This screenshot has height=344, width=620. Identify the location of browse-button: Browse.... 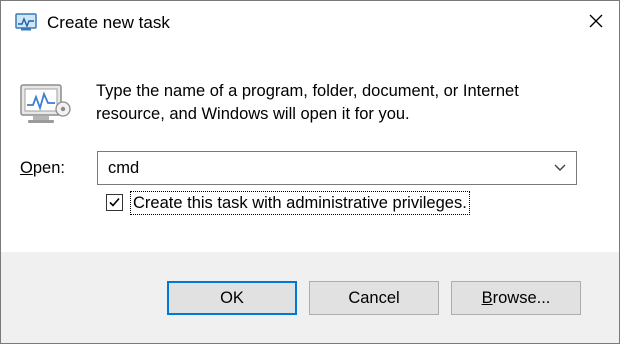
(516, 298).